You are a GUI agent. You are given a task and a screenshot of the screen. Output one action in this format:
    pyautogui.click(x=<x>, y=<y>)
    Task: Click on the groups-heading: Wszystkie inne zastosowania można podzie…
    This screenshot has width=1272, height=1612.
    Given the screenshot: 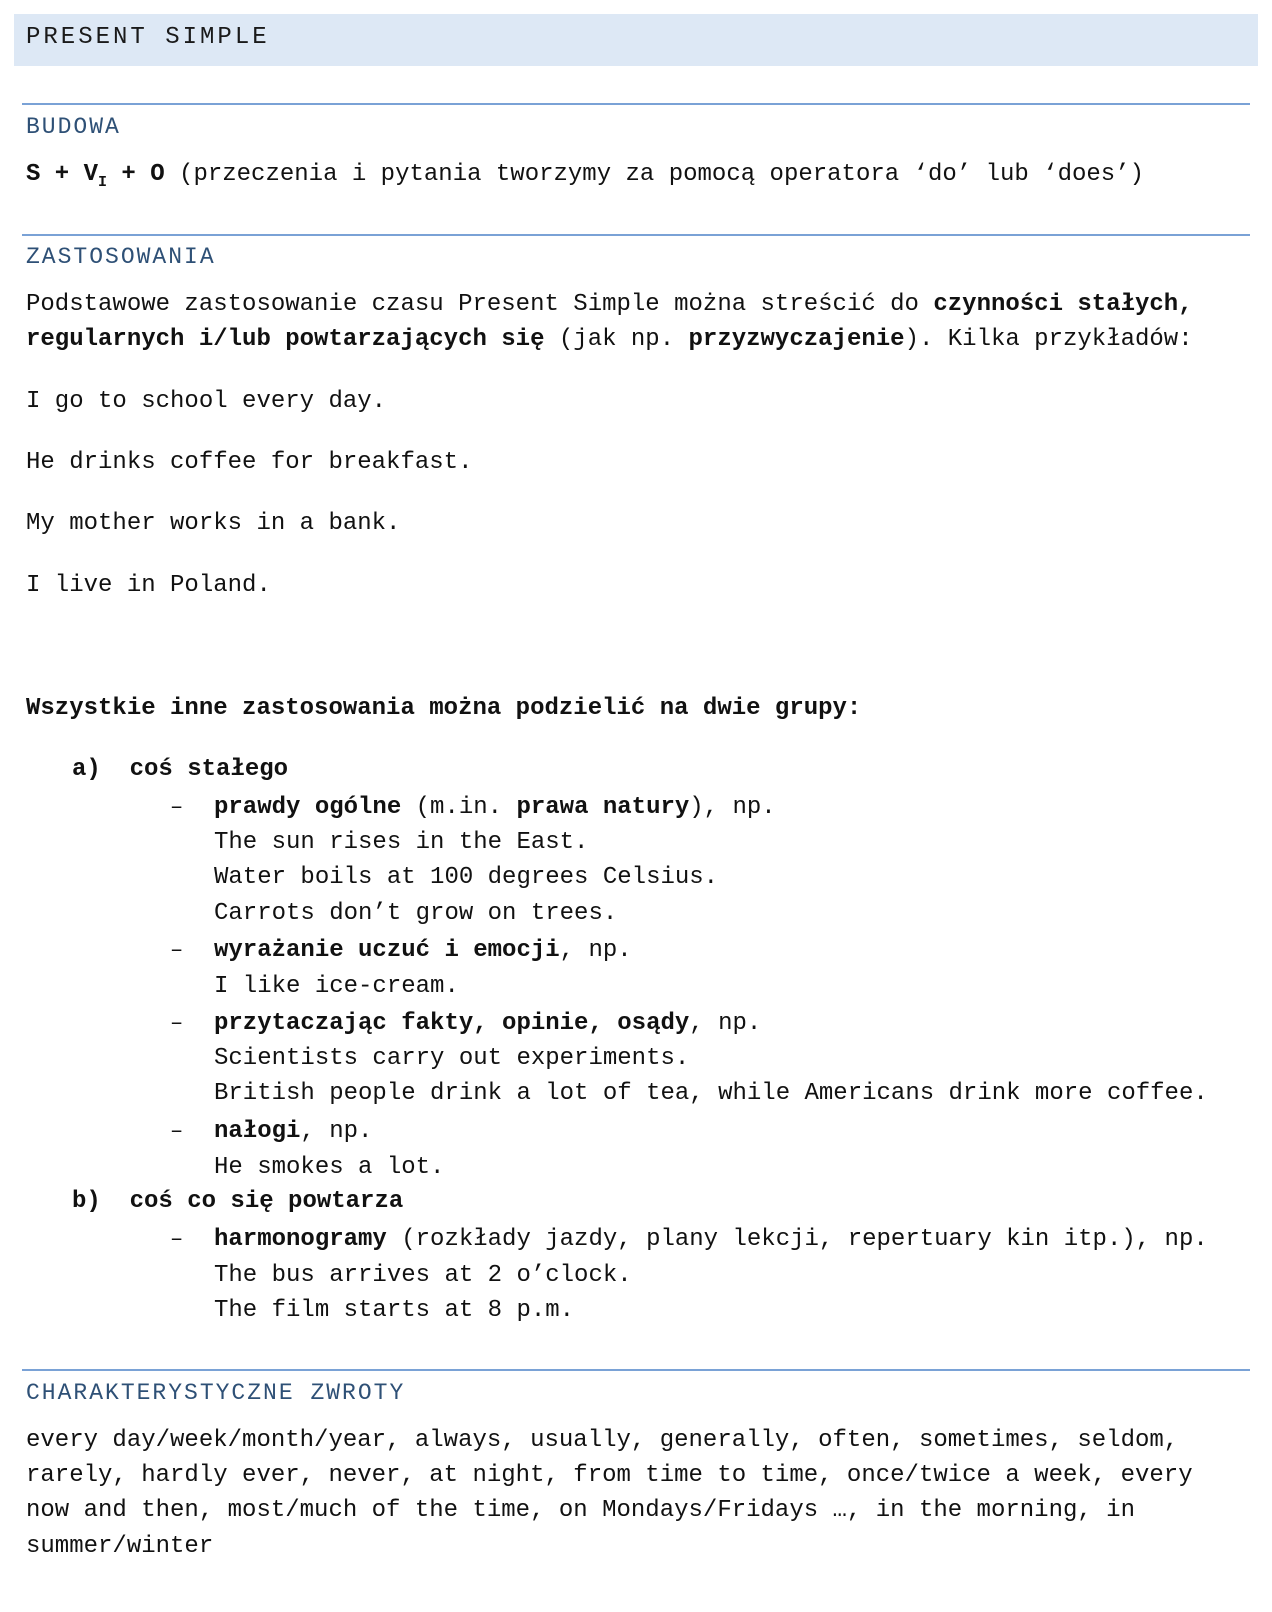 What is the action you would take?
    pyautogui.click(x=444, y=708)
    